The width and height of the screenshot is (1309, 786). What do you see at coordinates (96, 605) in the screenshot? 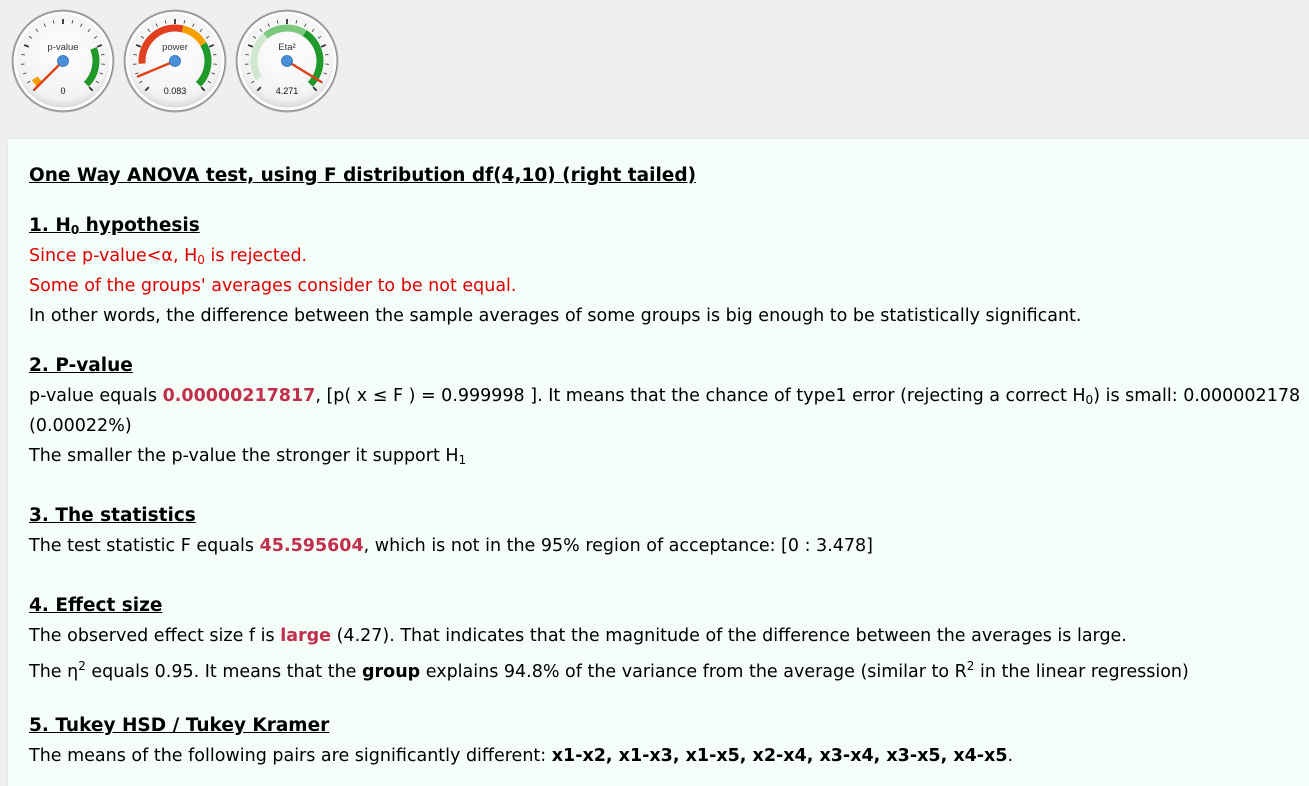
I see `effect-size-heading: 4. Effect size` at bounding box center [96, 605].